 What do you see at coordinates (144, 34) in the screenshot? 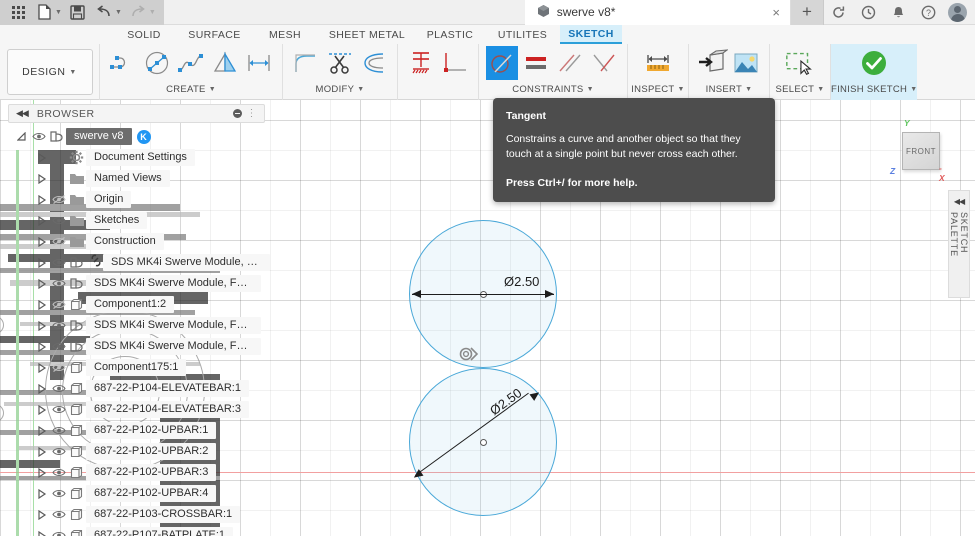
I see `tab-solid: SOLID` at bounding box center [144, 34].